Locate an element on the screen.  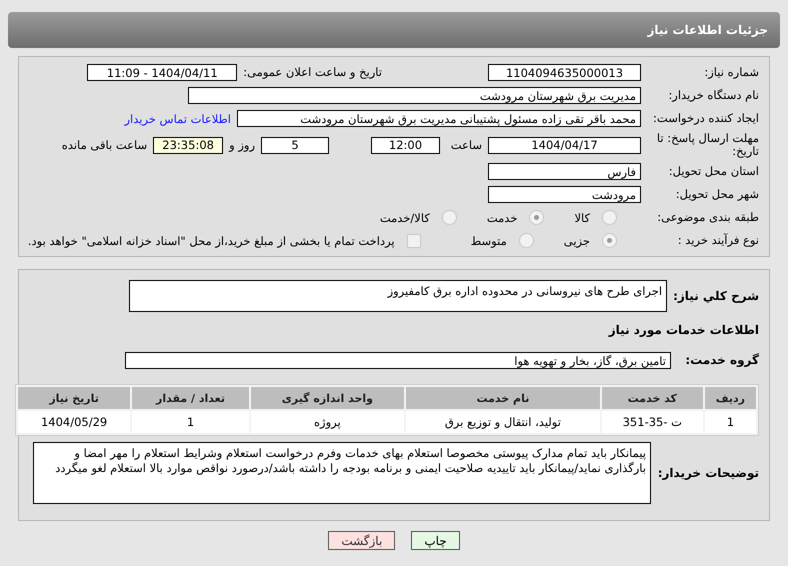
buyer-field: مدیریت برق شهرستان مرودشت is located at coordinates (414, 95).